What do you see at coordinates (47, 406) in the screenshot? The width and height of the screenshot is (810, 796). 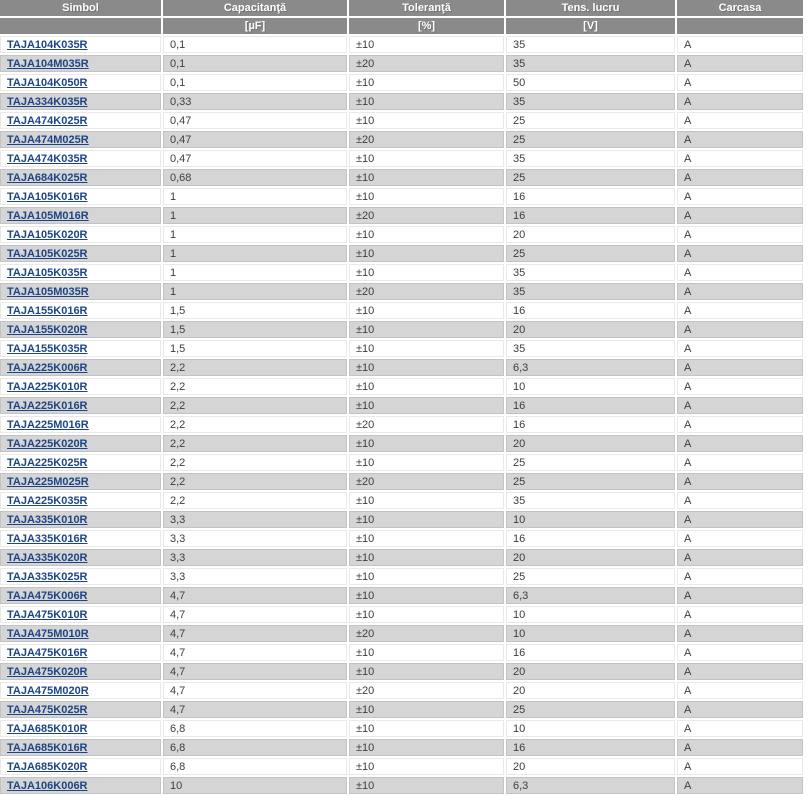 I see `symbol-link: TAJA225K016R` at bounding box center [47, 406].